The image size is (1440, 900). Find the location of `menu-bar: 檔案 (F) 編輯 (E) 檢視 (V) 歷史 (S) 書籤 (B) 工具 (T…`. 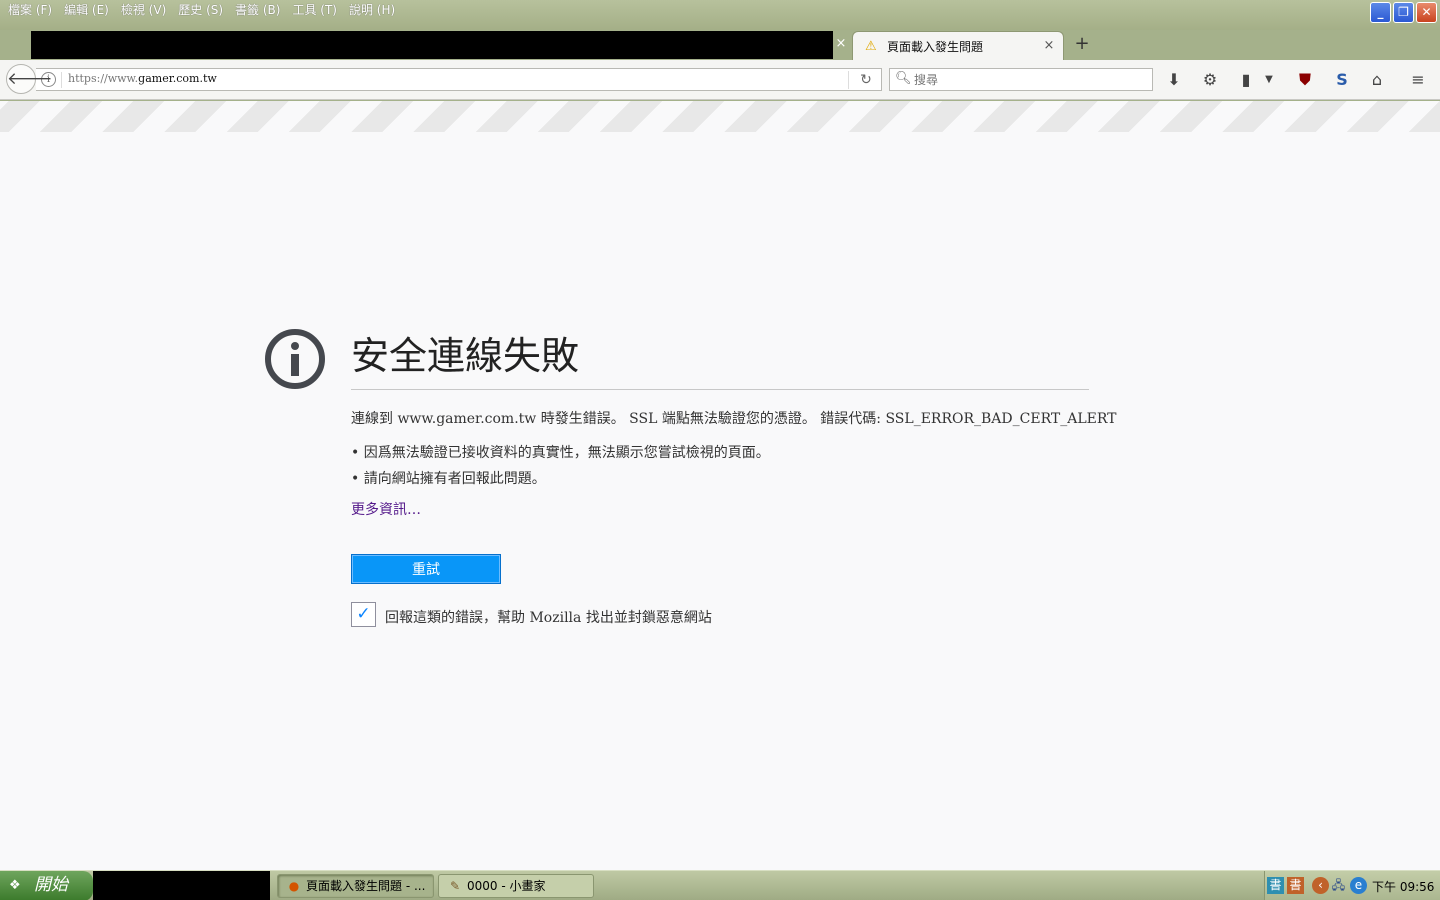

menu-bar: 檔案 (F) 編輯 (E) 檢視 (V) 歷史 (S) 書籤 (B) 工具 (T… is located at coordinates (203, 10).